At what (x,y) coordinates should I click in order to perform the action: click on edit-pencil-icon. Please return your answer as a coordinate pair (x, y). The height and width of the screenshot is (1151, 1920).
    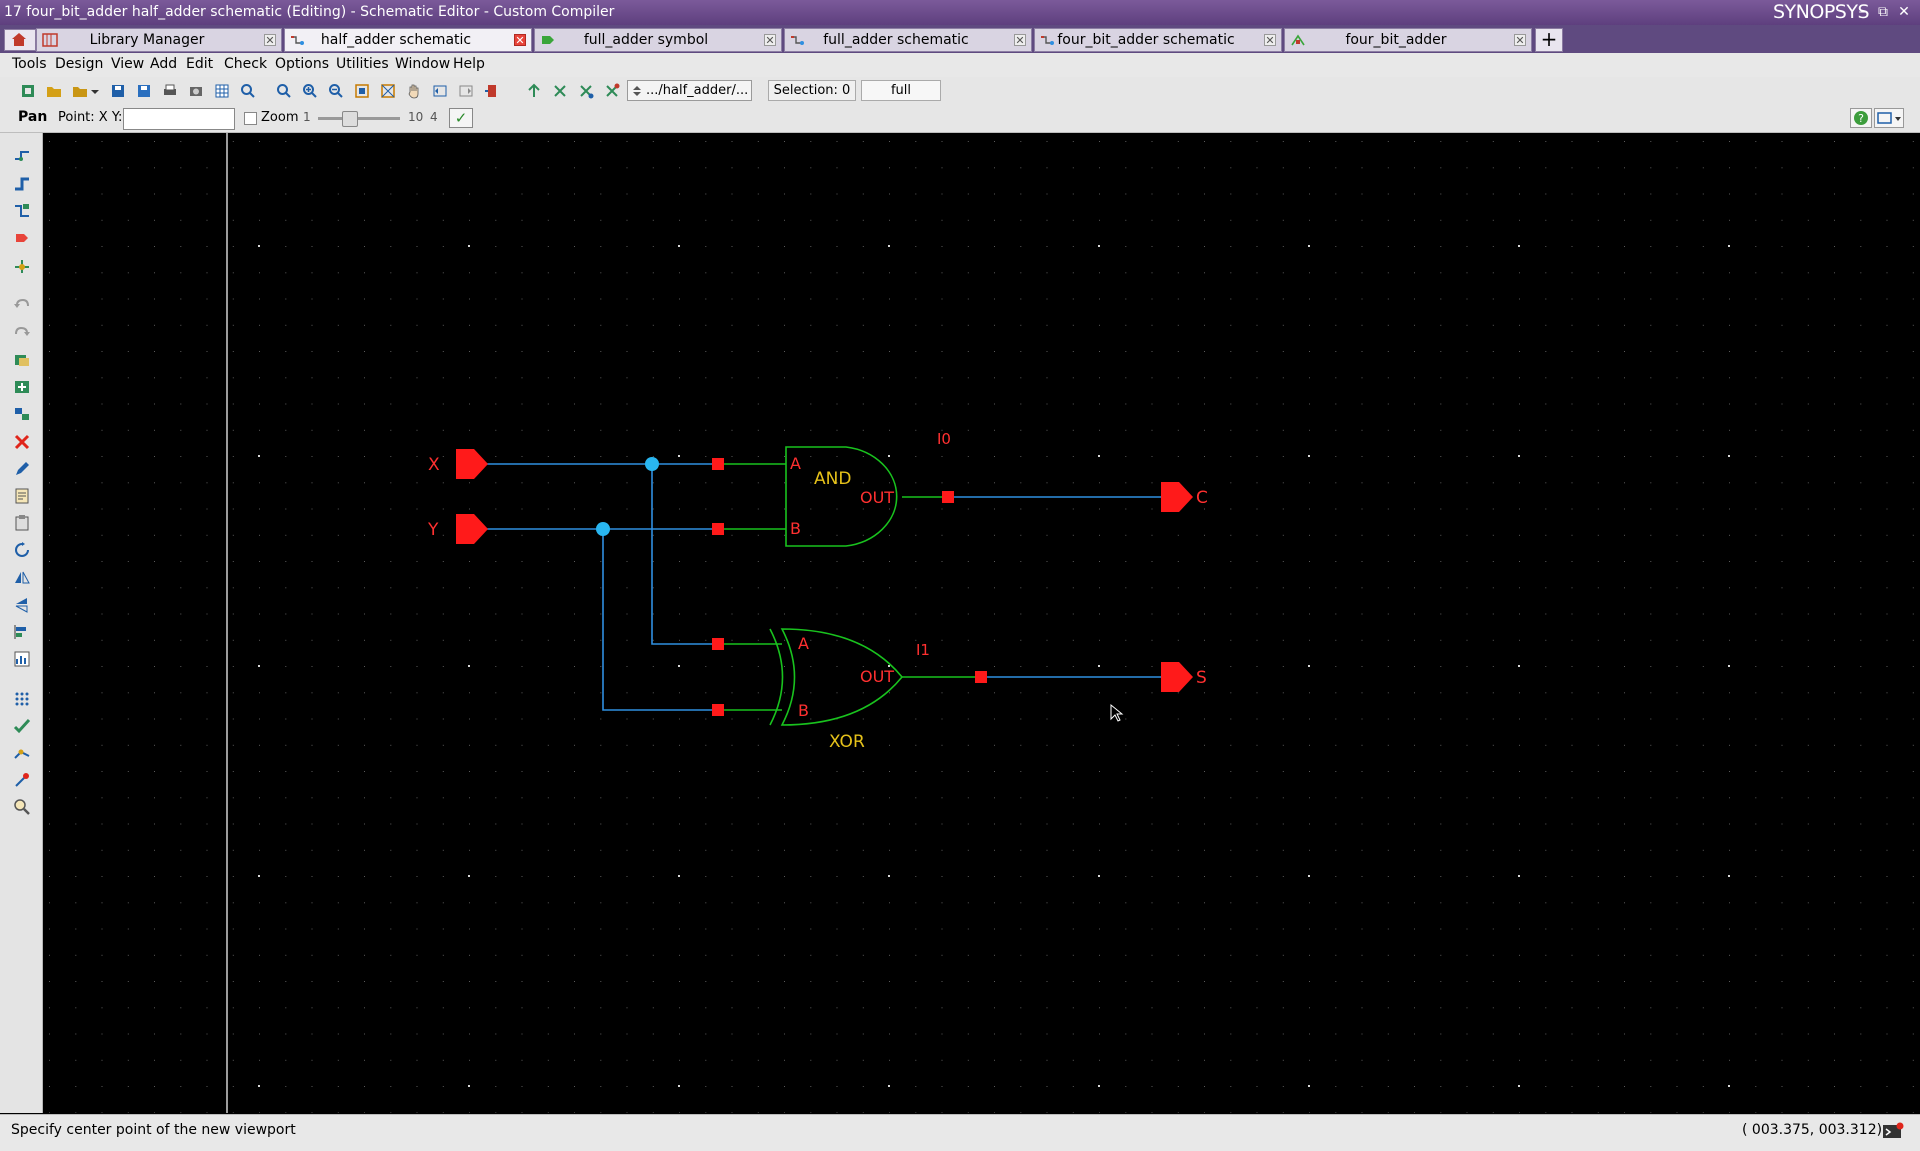
    Looking at the image, I should click on (22, 469).